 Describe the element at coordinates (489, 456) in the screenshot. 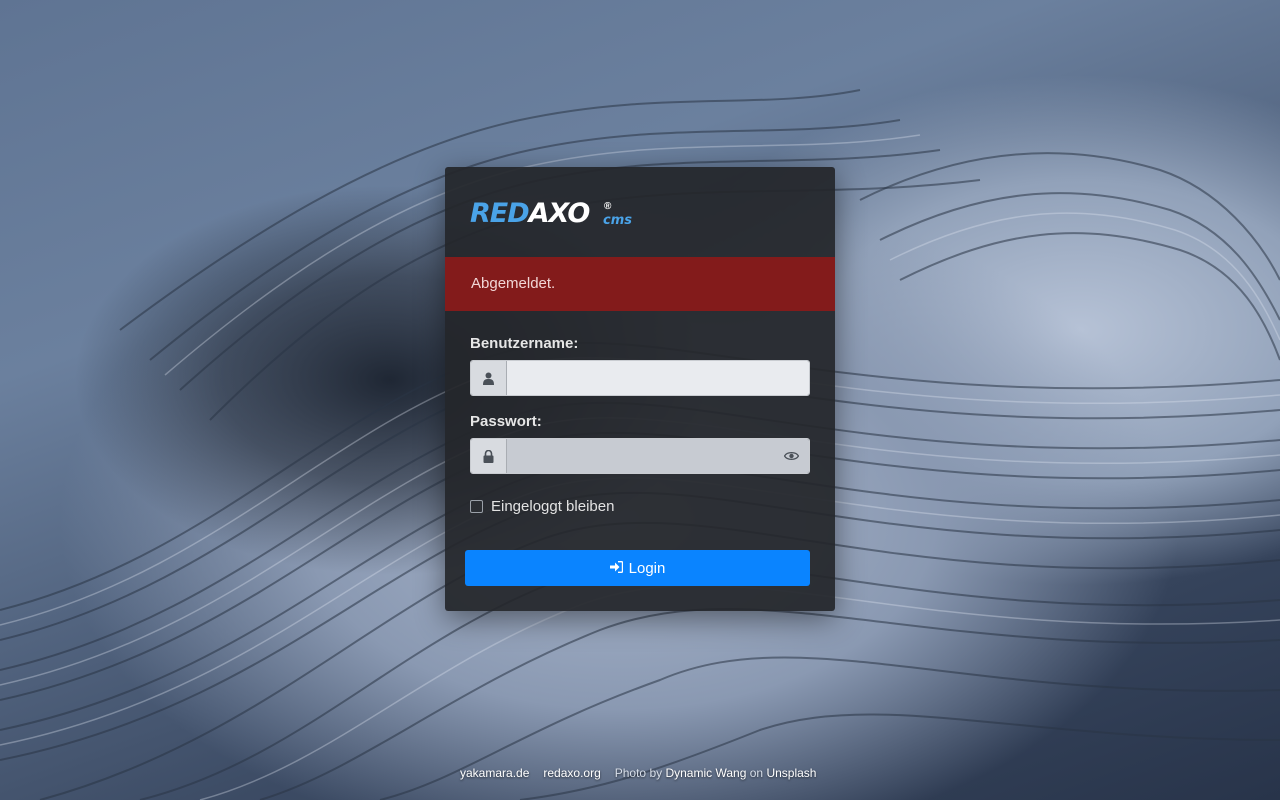

I see `lock-icon` at that location.